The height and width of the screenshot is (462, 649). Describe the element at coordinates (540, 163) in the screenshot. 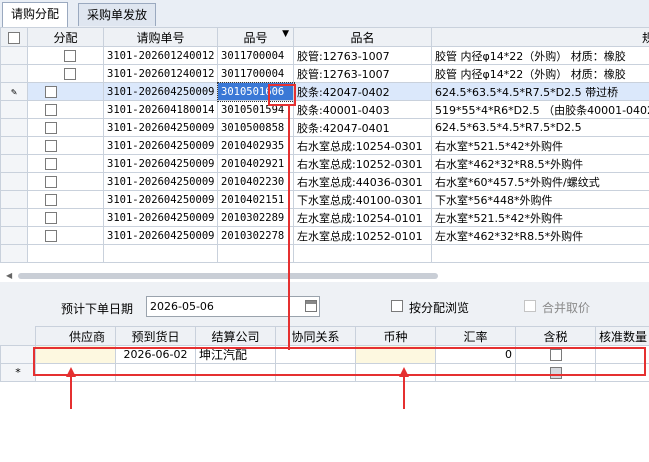

I see `spec-cell: 右水室*462*32*R8.5*外购件` at that location.